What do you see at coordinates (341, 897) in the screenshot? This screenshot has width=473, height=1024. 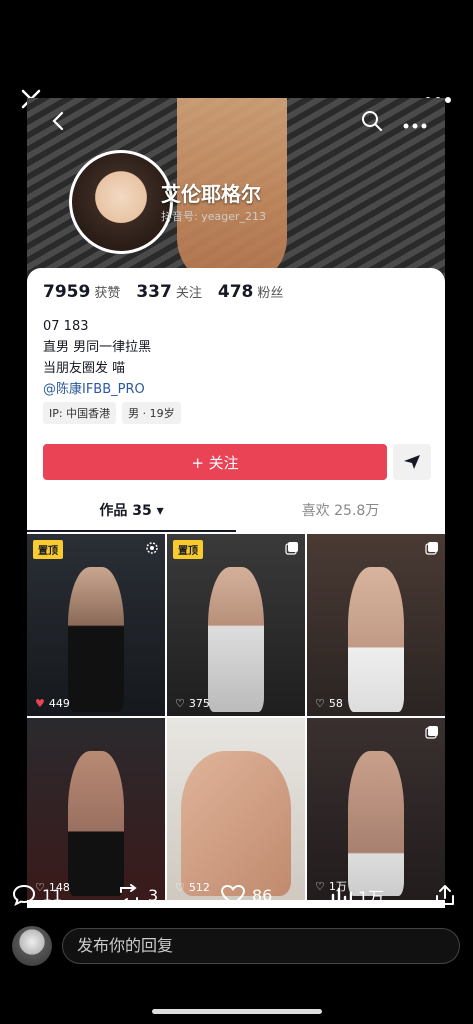 I see `bar-chart-icon` at bounding box center [341, 897].